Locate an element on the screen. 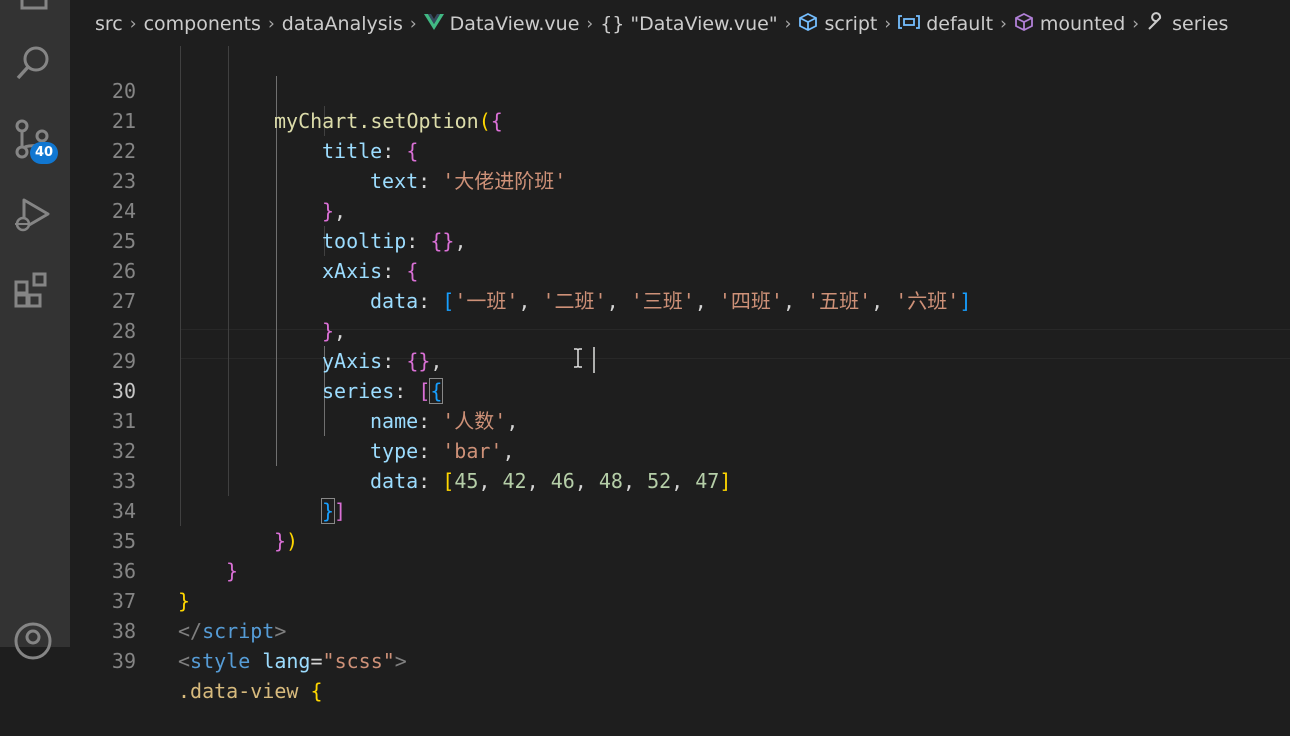  breadcrumb-label: default is located at coordinates (960, 24).